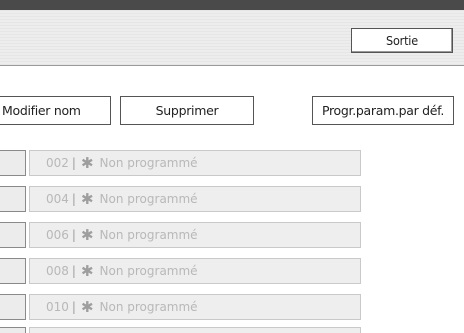 This screenshot has height=333, width=464. I want to click on program-number: 010, so click(57, 307).